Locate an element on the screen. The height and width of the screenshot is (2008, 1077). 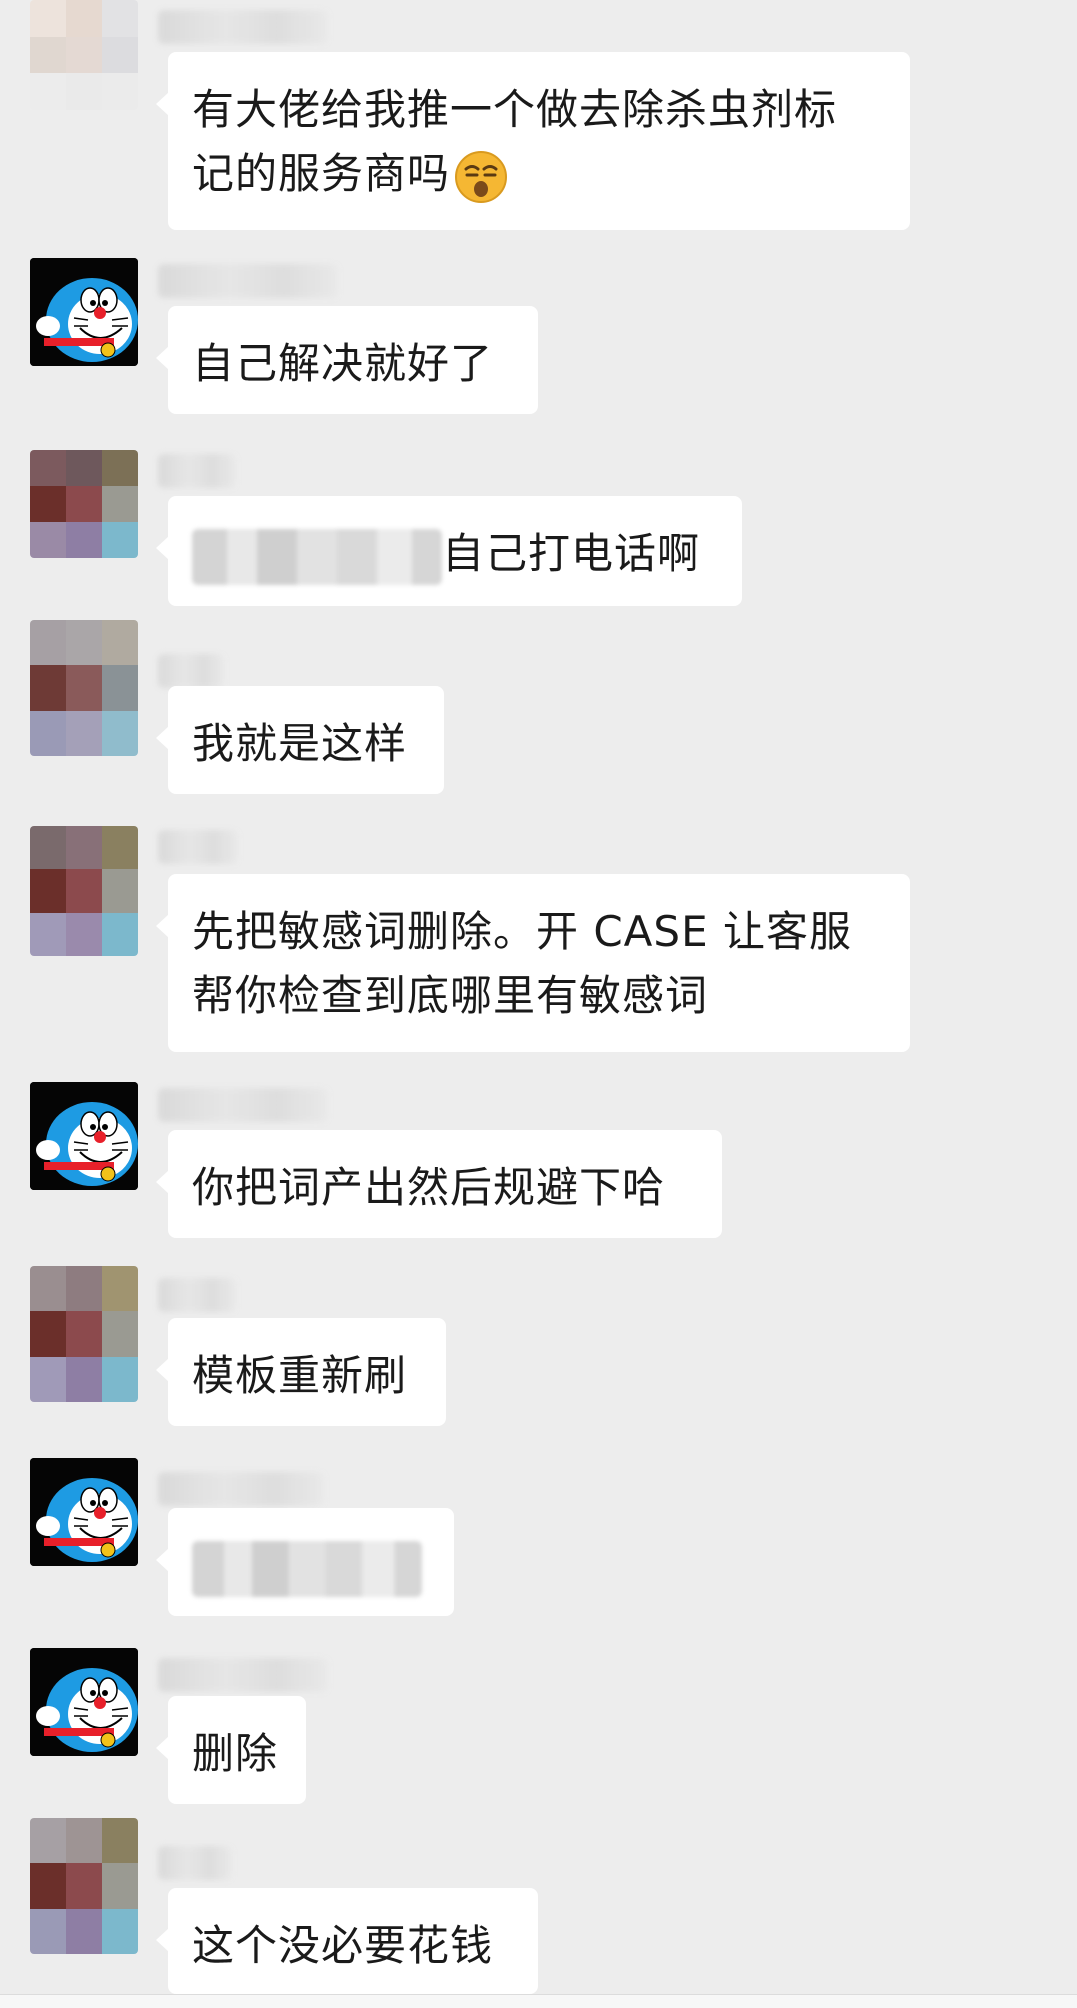
message-bubble: 有大佬给我推一个做去除杀虫剂标 记的服务商吗 is located at coordinates (533, 141).